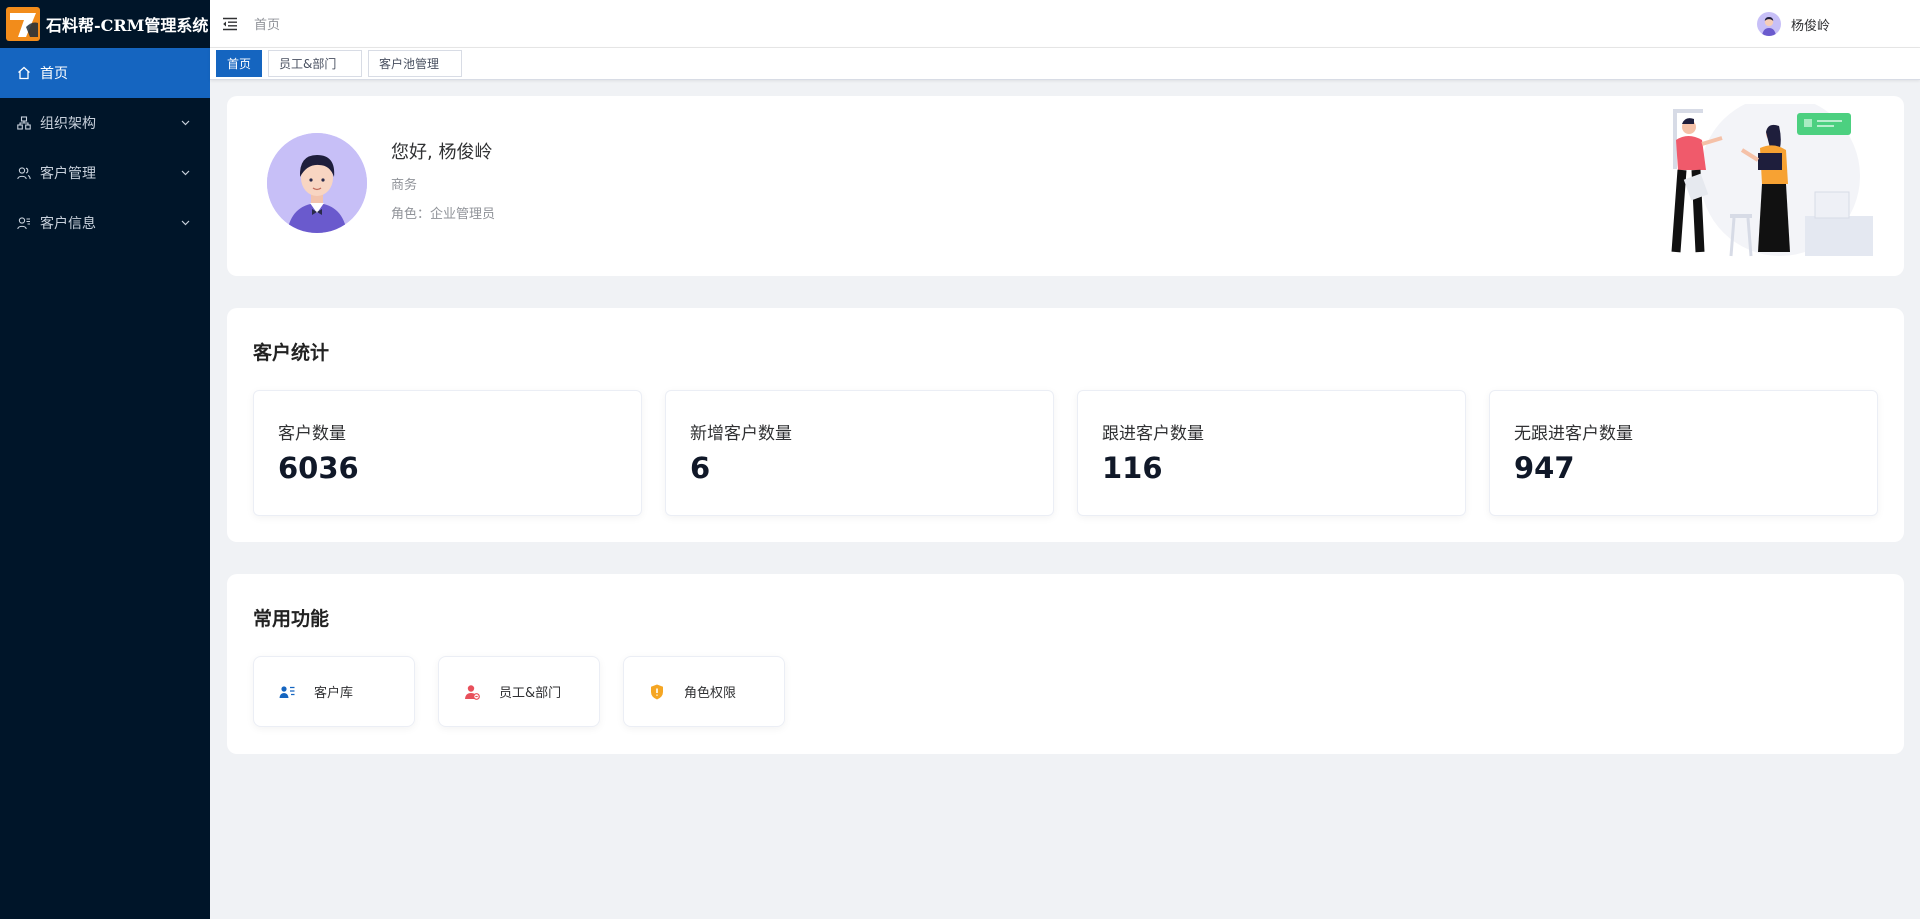 This screenshot has width=1920, height=919. I want to click on role: 角色：企业管理员, so click(443, 214).